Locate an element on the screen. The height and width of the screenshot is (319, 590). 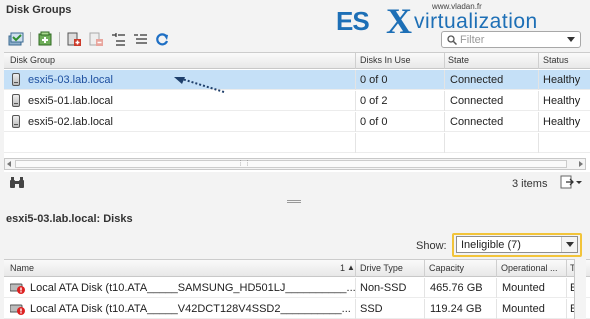
scroll-right-arrow-icon is located at coordinates (581, 164).